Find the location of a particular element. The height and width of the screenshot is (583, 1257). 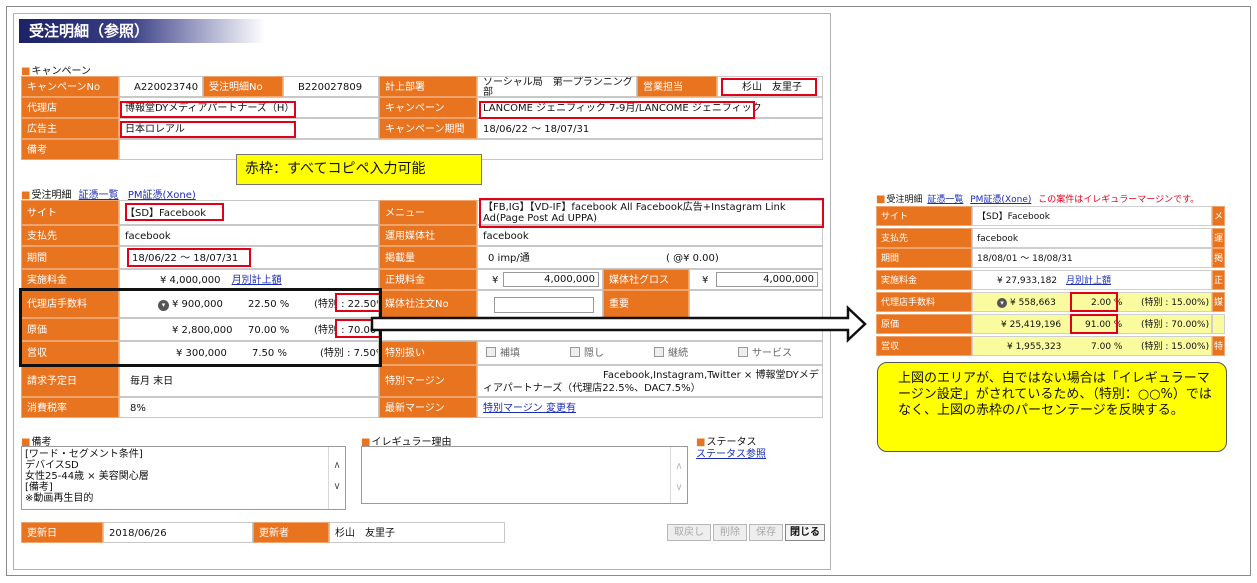

regular-fee-cell: ¥ 4,000,000 is located at coordinates (540, 279).